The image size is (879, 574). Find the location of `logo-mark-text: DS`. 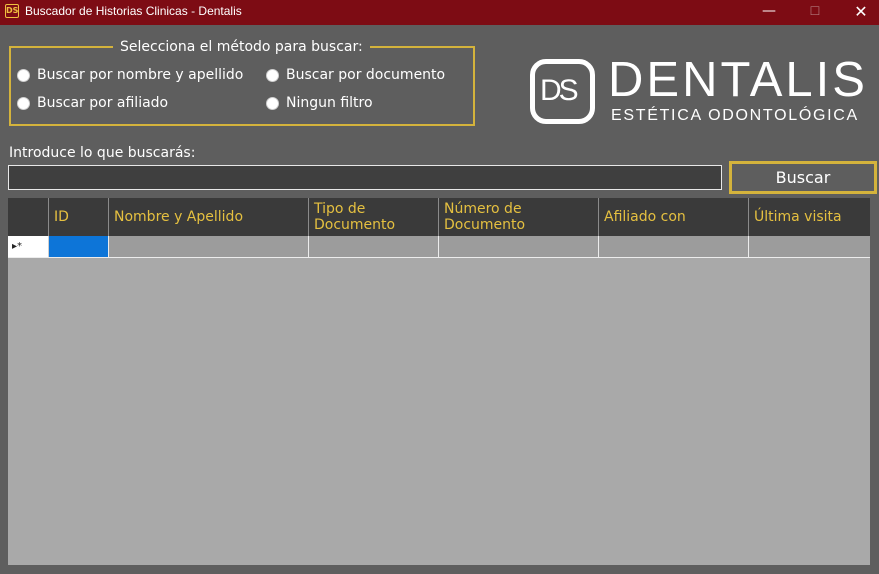

logo-mark-text: DS is located at coordinates (559, 90).